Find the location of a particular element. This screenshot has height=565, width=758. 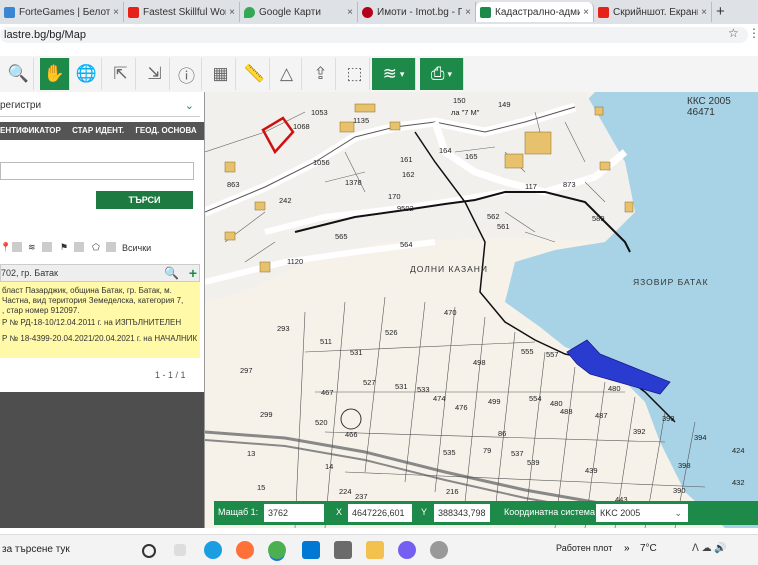

parcel-number-label: 297 is located at coordinates (246, 370).